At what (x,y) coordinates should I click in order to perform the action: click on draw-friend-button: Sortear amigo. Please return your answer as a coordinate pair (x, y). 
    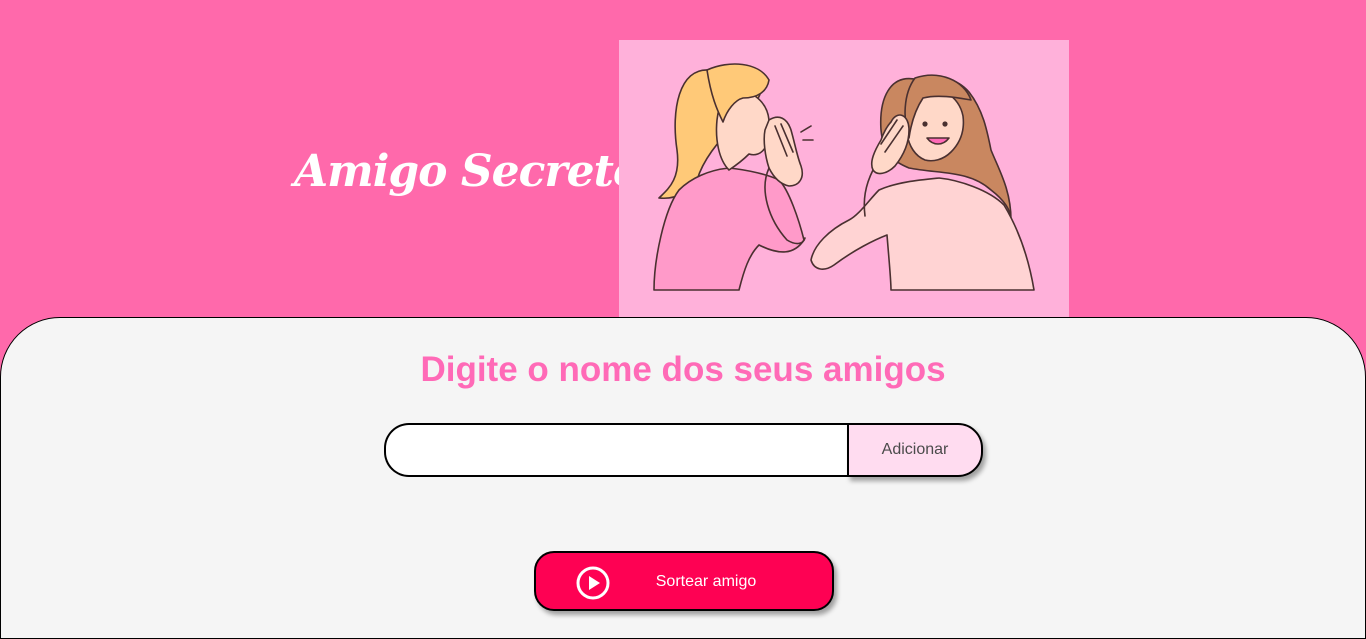
    Looking at the image, I should click on (684, 581).